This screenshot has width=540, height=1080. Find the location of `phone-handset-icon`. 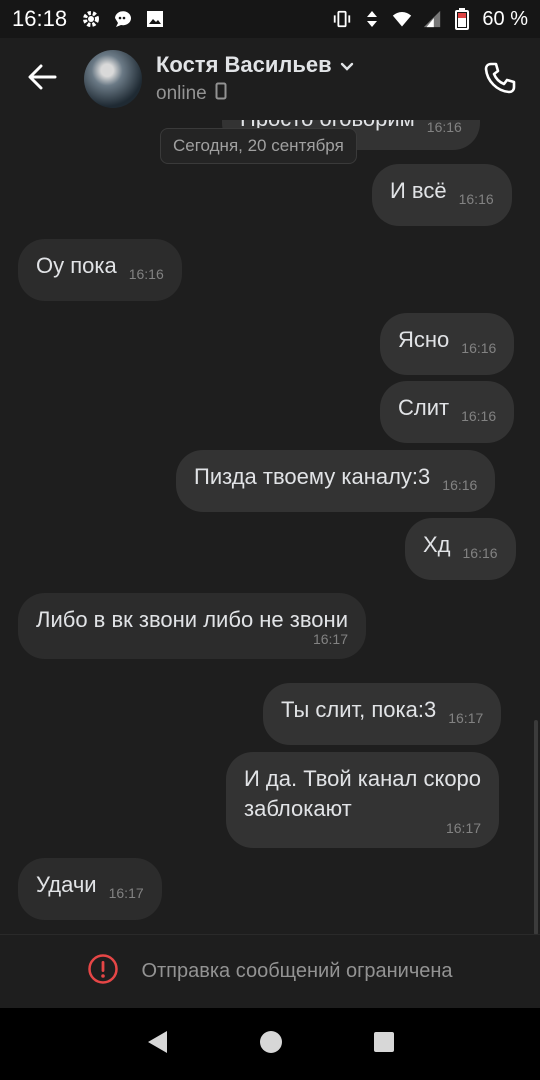

phone-handset-icon is located at coordinates (500, 80).